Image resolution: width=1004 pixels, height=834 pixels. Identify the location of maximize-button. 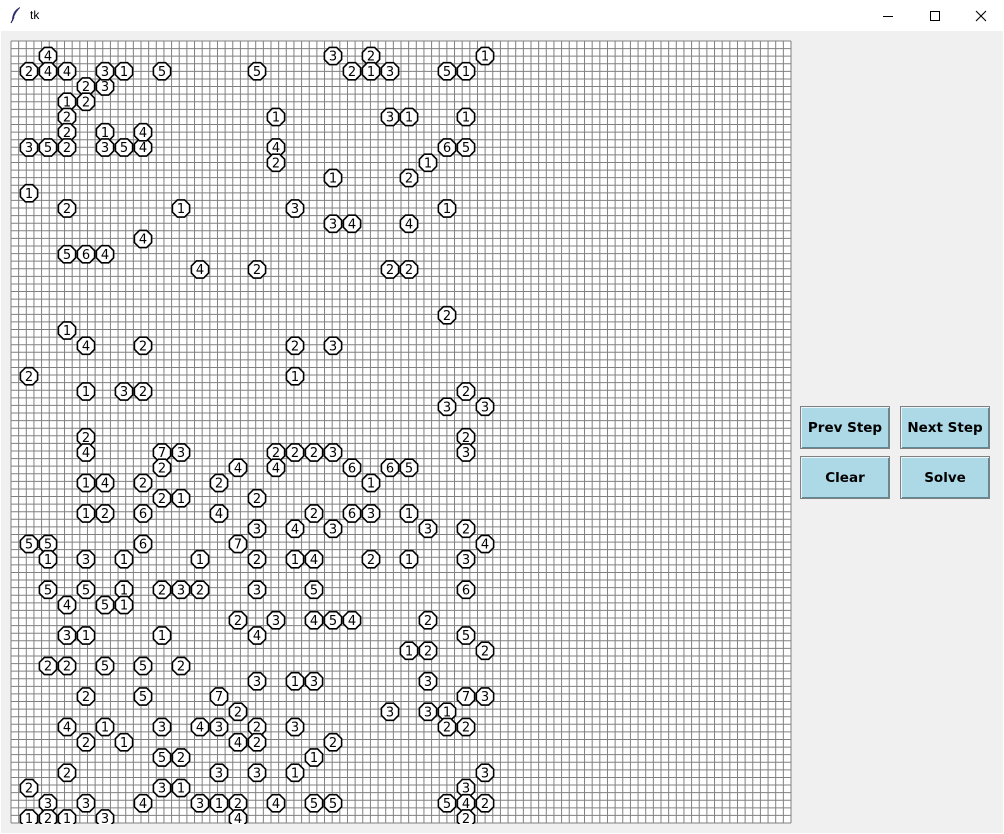
(935, 15).